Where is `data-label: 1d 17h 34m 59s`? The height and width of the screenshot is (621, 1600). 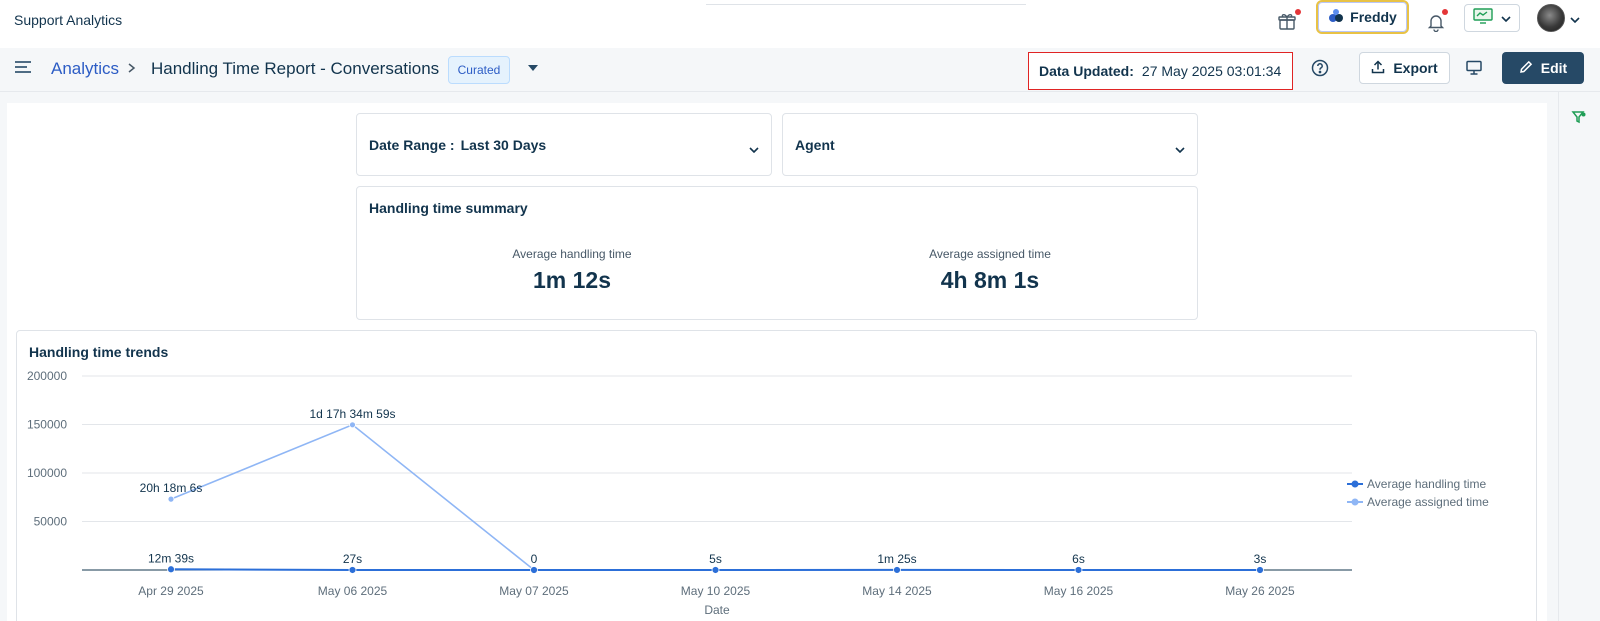 data-label: 1d 17h 34m 59s is located at coordinates (352, 414).